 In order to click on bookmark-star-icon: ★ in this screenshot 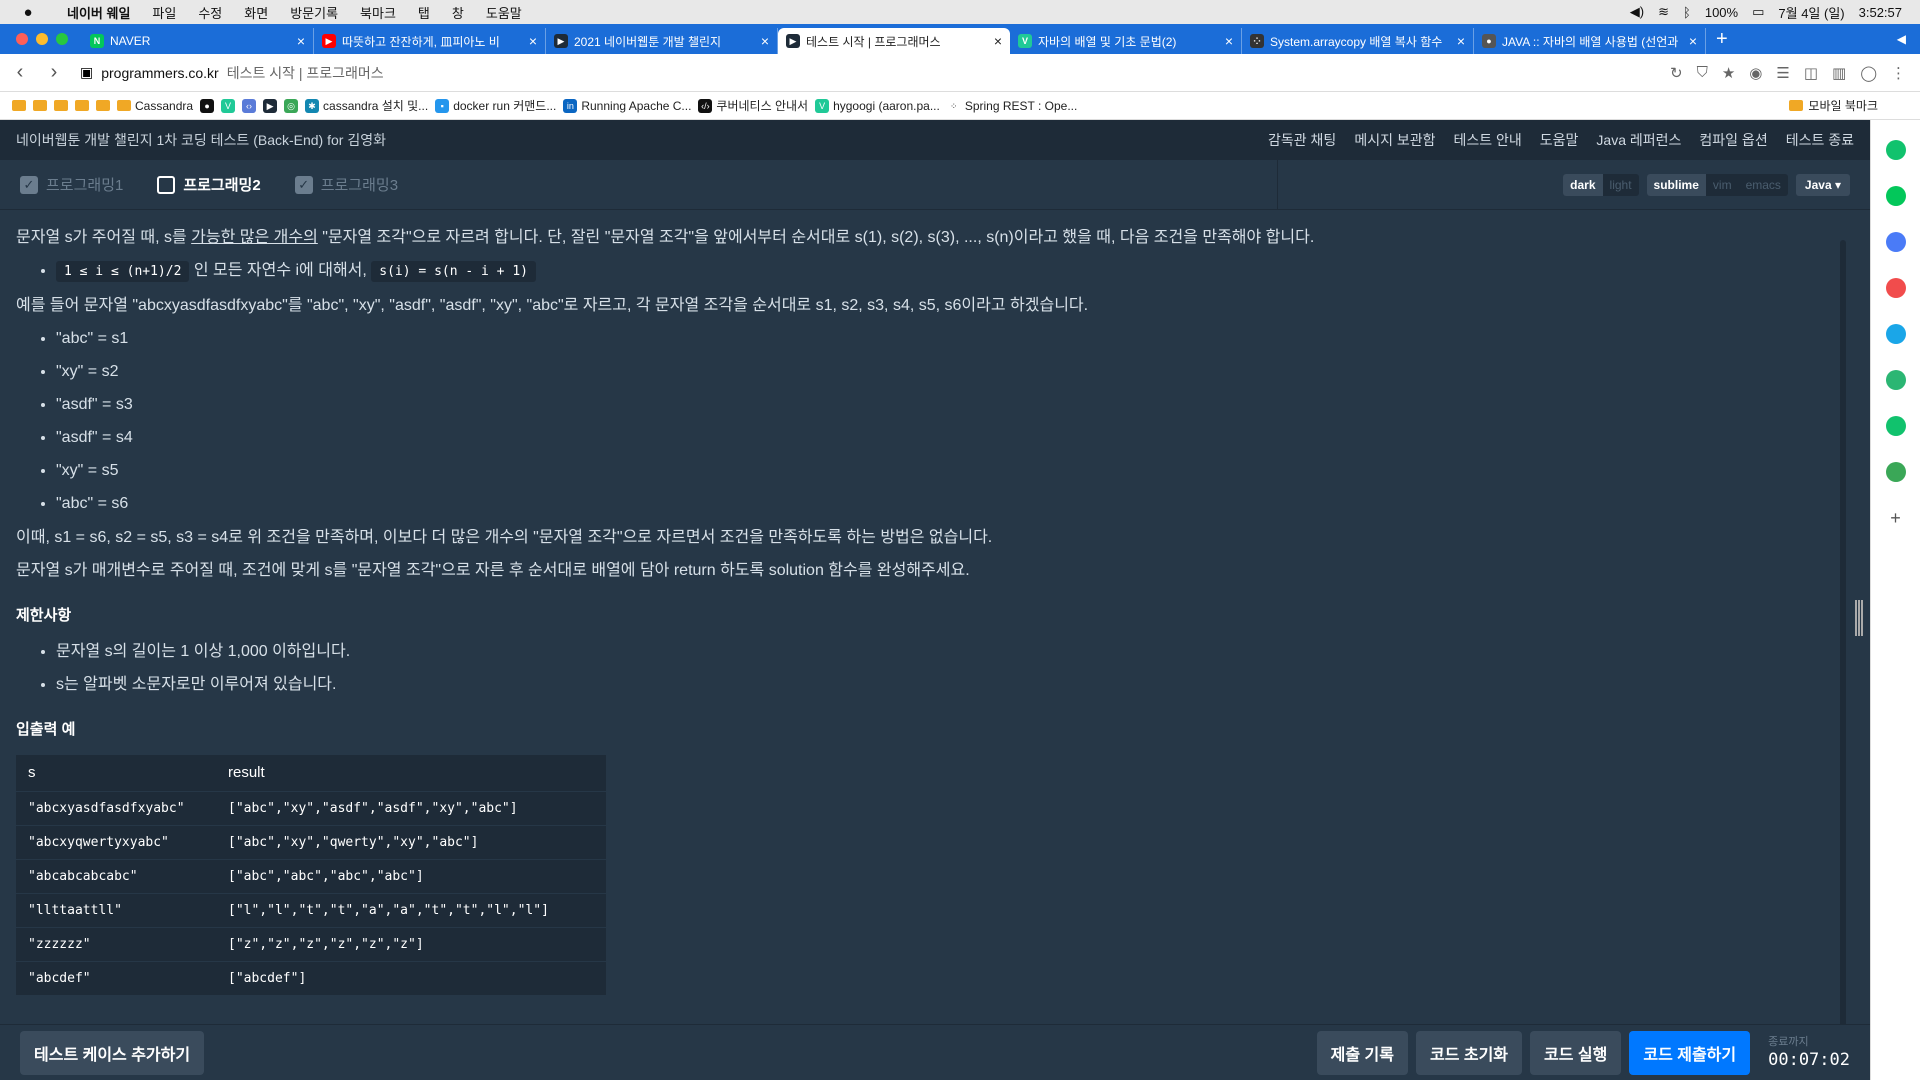, I will do `click(1728, 73)`.